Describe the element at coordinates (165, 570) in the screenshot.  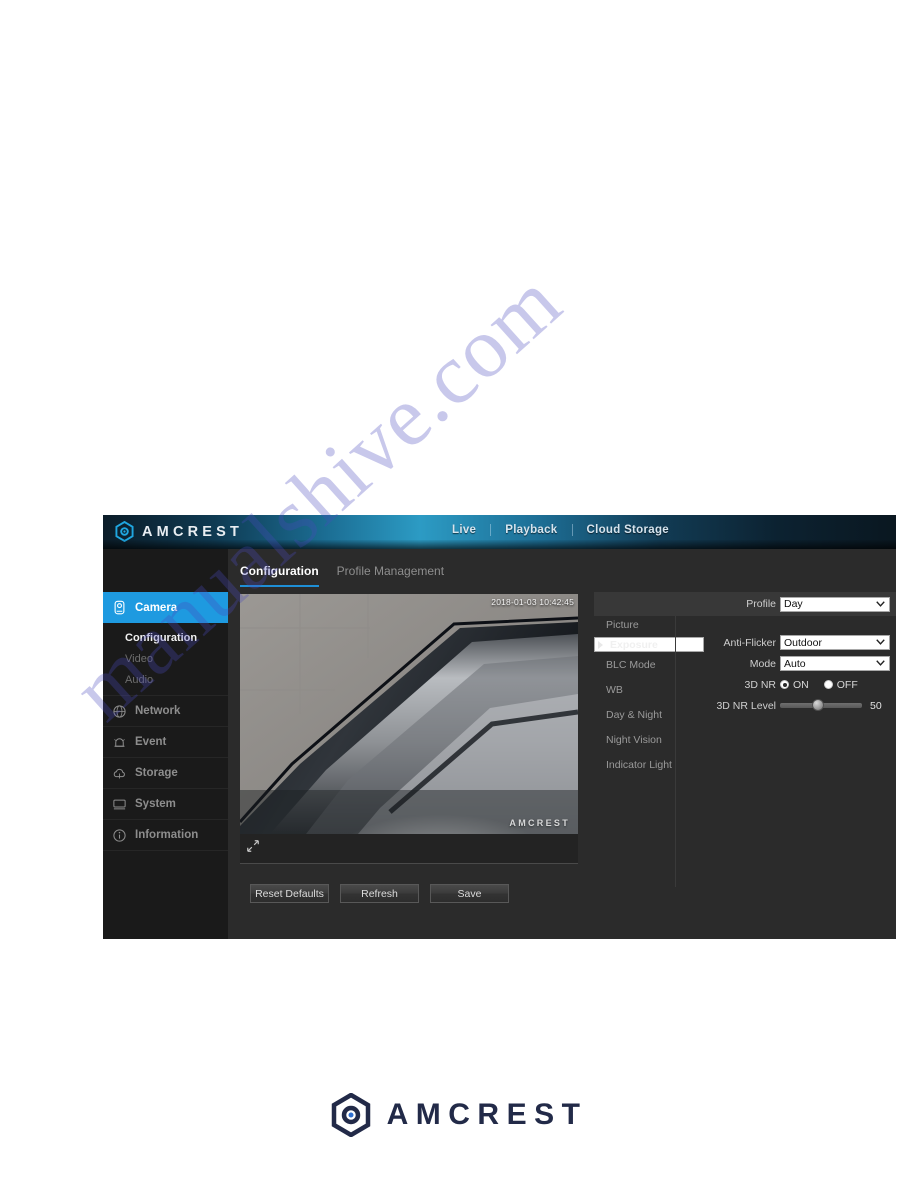
I see `sidebar-top-spacer` at that location.